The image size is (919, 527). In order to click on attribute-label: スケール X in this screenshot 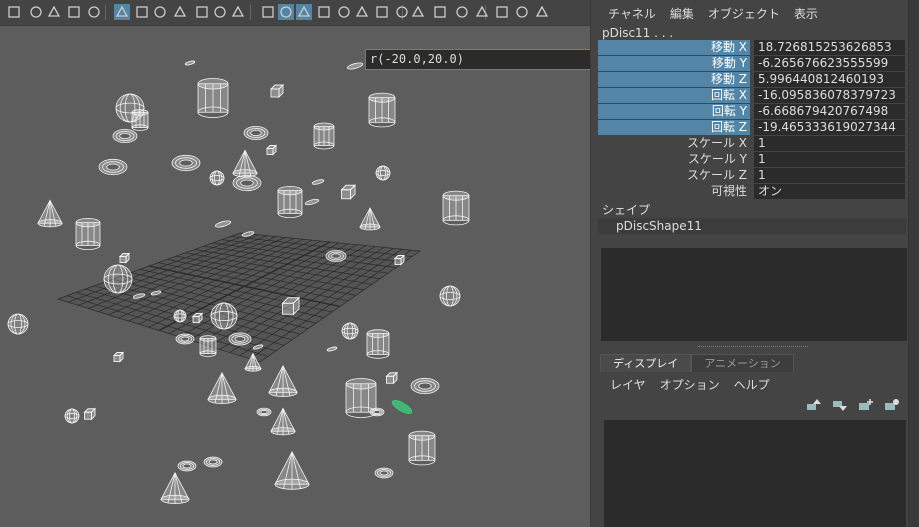, I will do `click(674, 143)`.